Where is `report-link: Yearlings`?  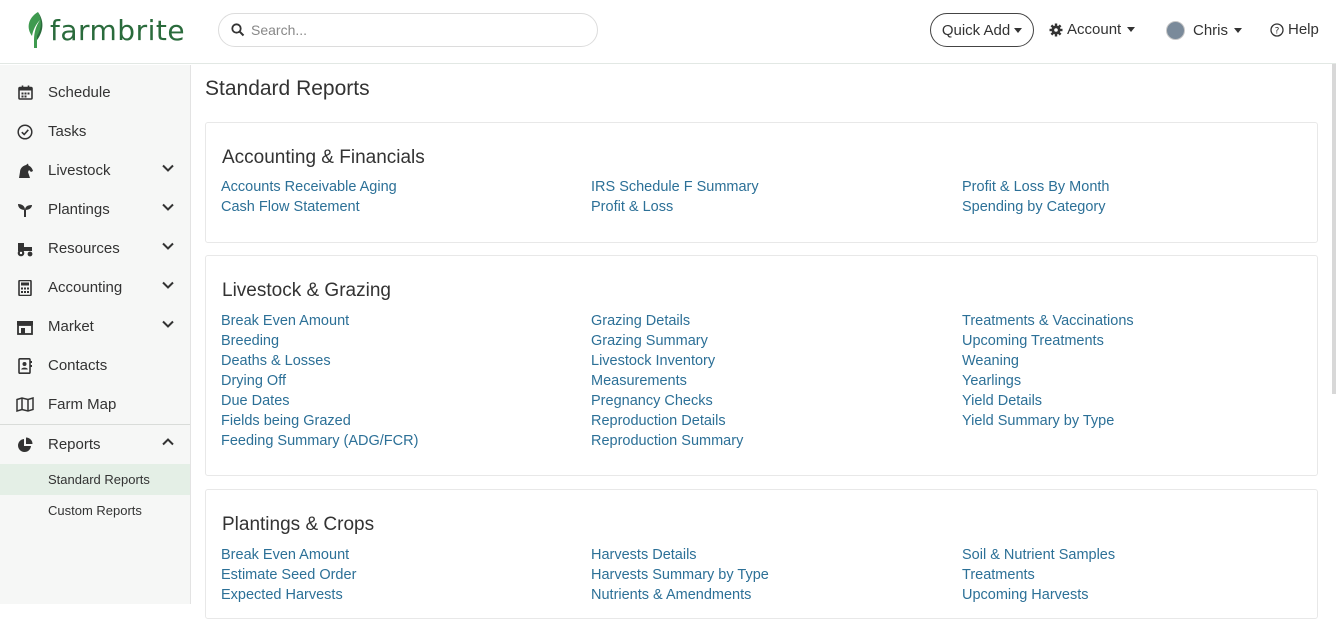
report-link: Yearlings is located at coordinates (1048, 381).